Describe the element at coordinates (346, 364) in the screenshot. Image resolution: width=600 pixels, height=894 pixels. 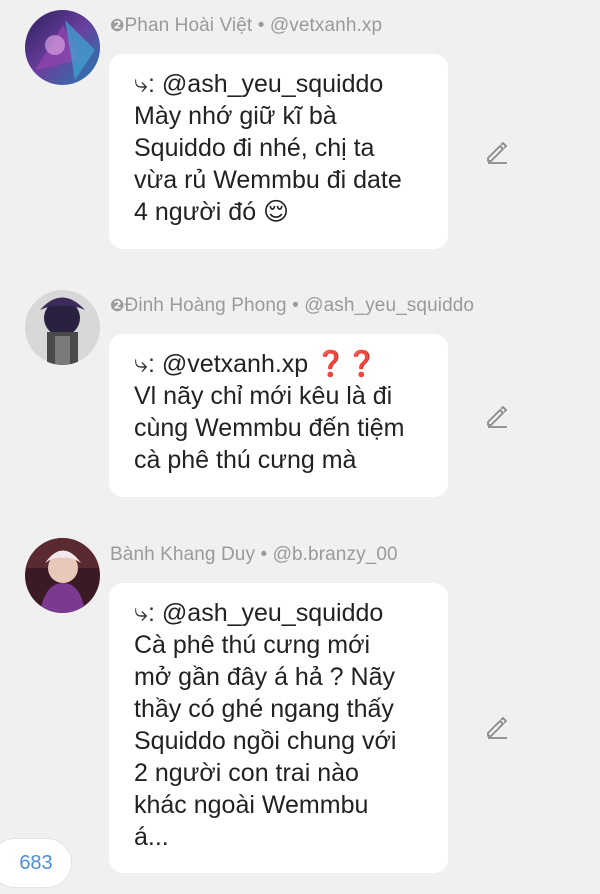
I see `question-emoji: ❓❓` at that location.